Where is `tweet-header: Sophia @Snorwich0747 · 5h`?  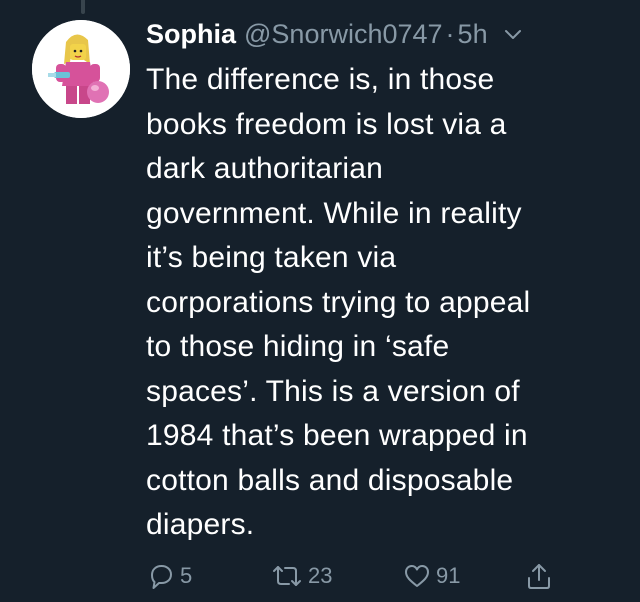
tweet-header: Sophia @Snorwich0747 · 5h is located at coordinates (381, 34).